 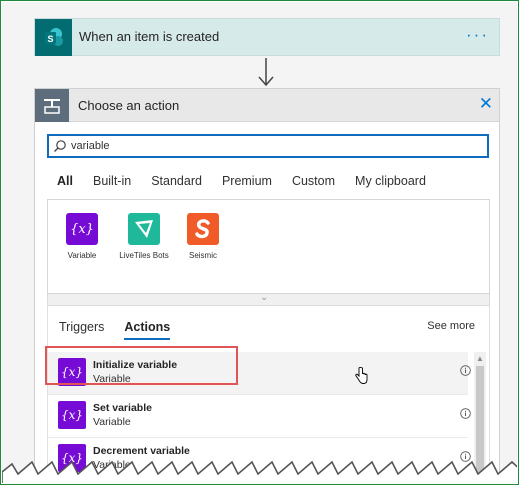 I want to click on action-title: Initialize variable, so click(x=135, y=365).